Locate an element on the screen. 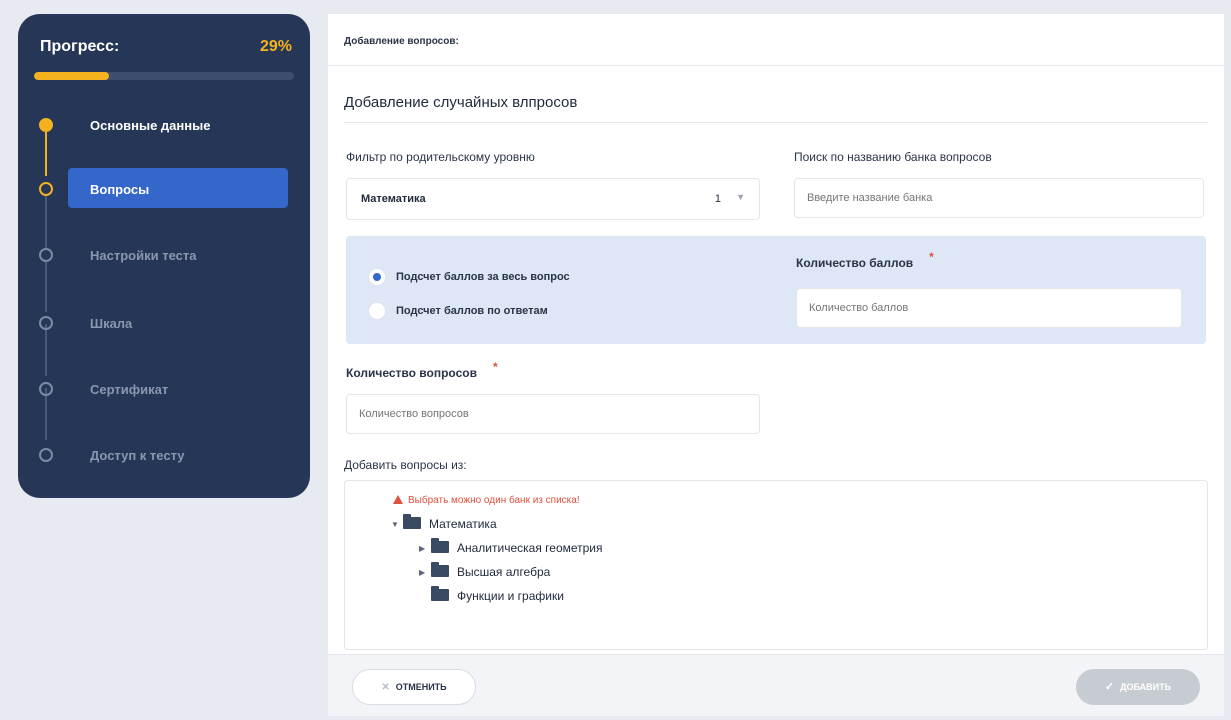 The width and height of the screenshot is (1231, 720). tree-node-higher-algebra: ▶ Высшая алгебра is located at coordinates (485, 572).